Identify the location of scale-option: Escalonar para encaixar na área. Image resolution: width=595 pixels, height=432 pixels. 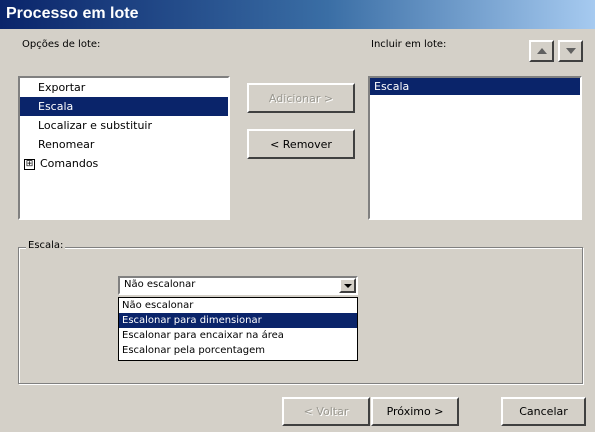
(238, 335).